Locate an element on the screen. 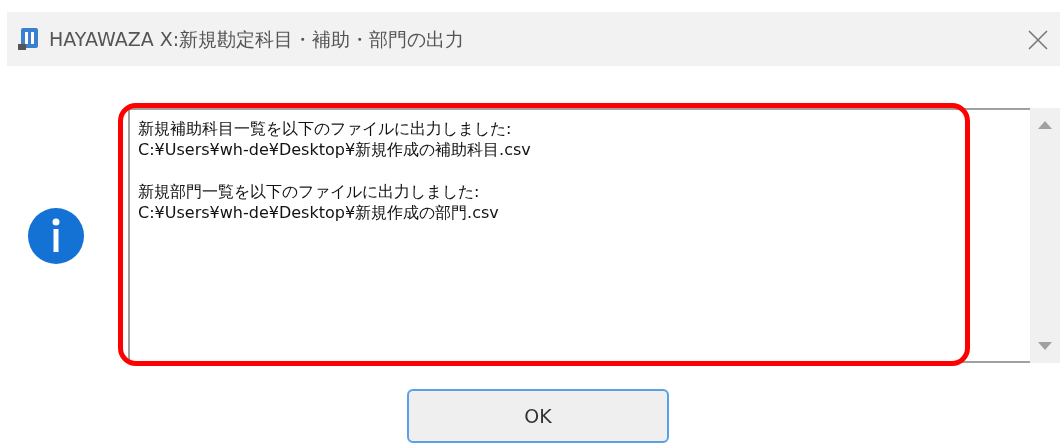 The height and width of the screenshot is (447, 1060). close-icon is located at coordinates (1038, 39).